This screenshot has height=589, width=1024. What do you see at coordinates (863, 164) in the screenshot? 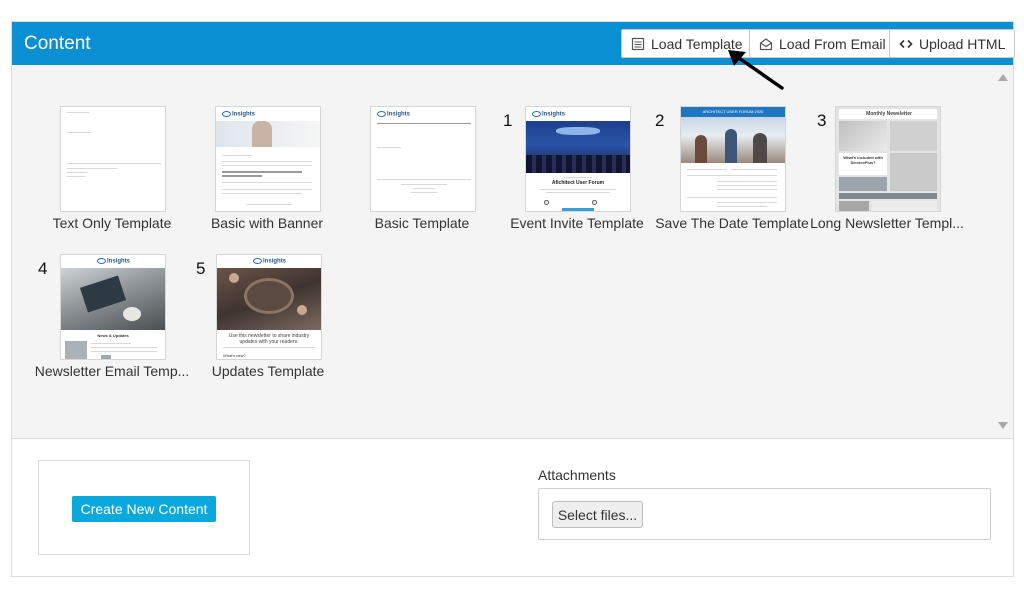
I see `whats-included-text: What's included with ServicePlus?` at bounding box center [863, 164].